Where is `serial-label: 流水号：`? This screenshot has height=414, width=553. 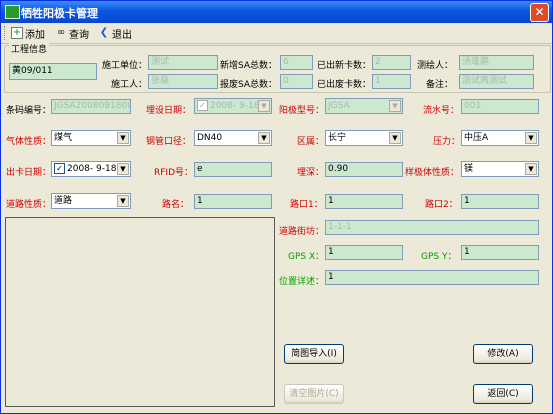
serial-label: 流水号： is located at coordinates (441, 111).